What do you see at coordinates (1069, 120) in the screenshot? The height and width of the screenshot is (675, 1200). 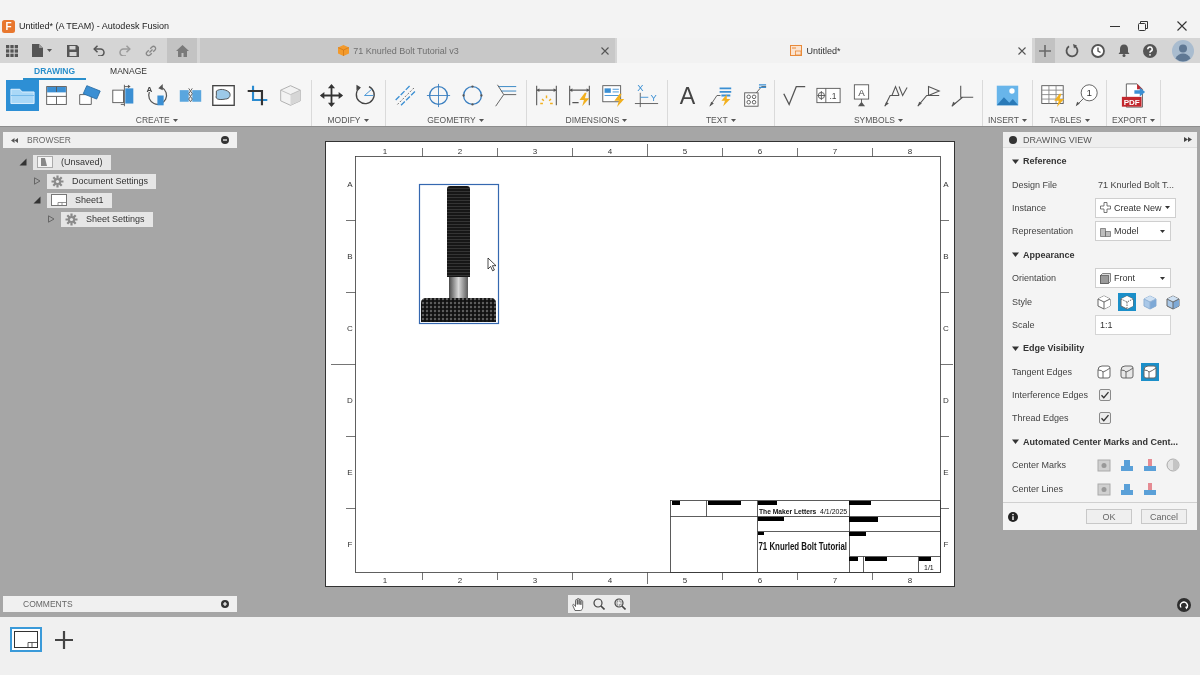 I see `group-menu: TABLES` at bounding box center [1069, 120].